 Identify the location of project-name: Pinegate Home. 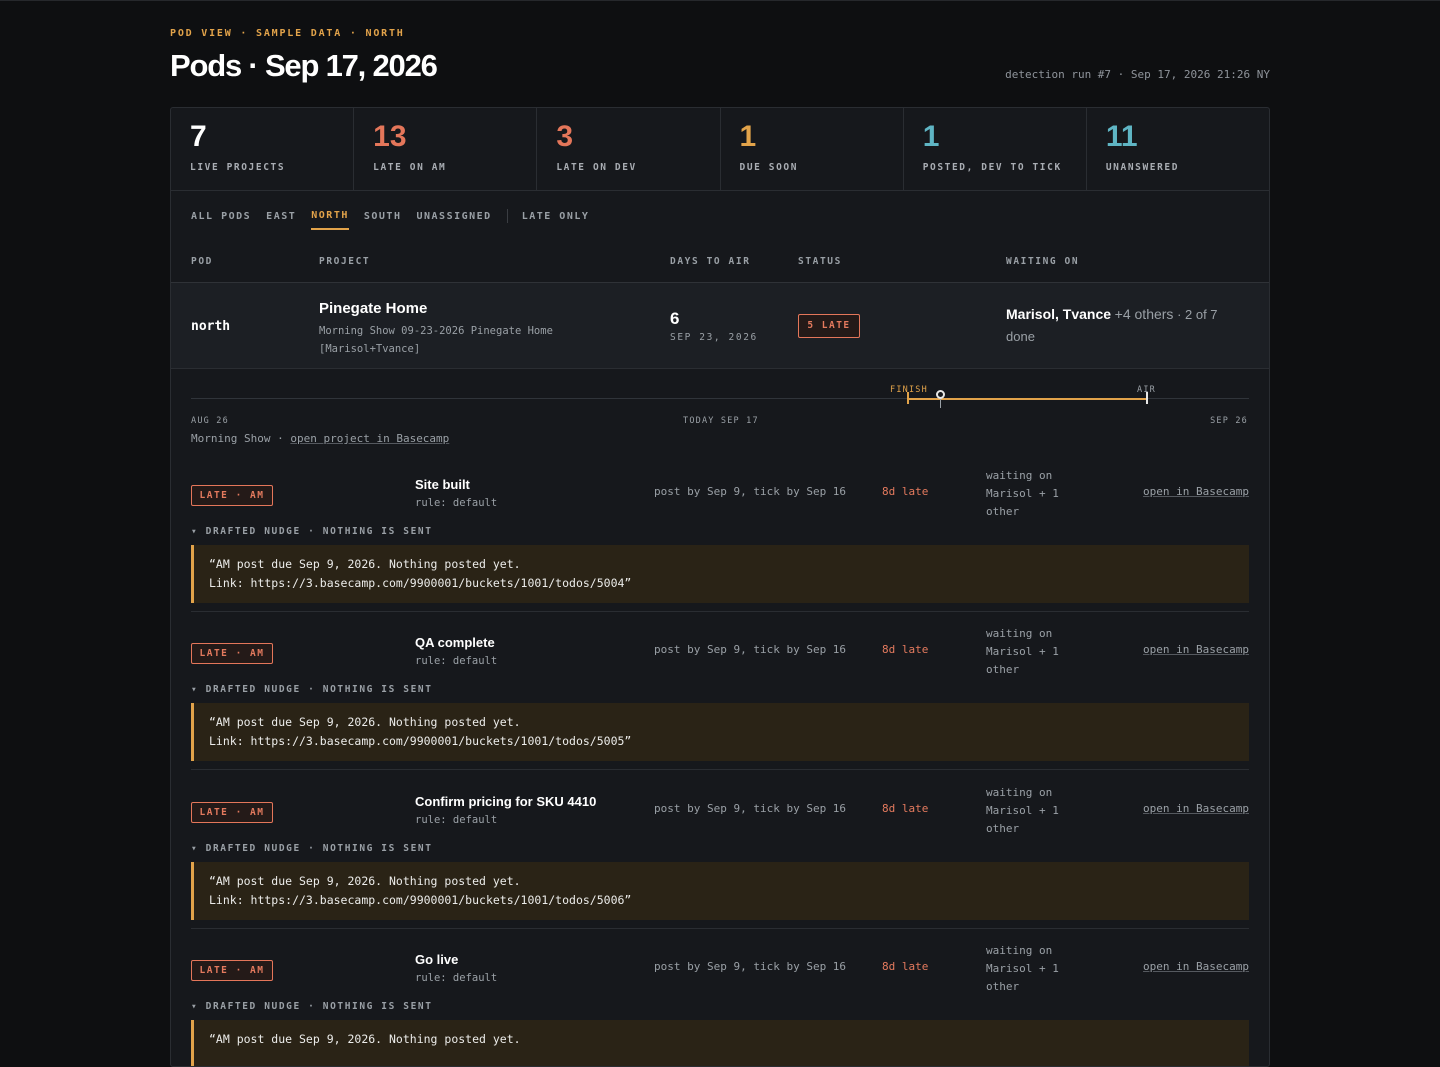
(373, 308).